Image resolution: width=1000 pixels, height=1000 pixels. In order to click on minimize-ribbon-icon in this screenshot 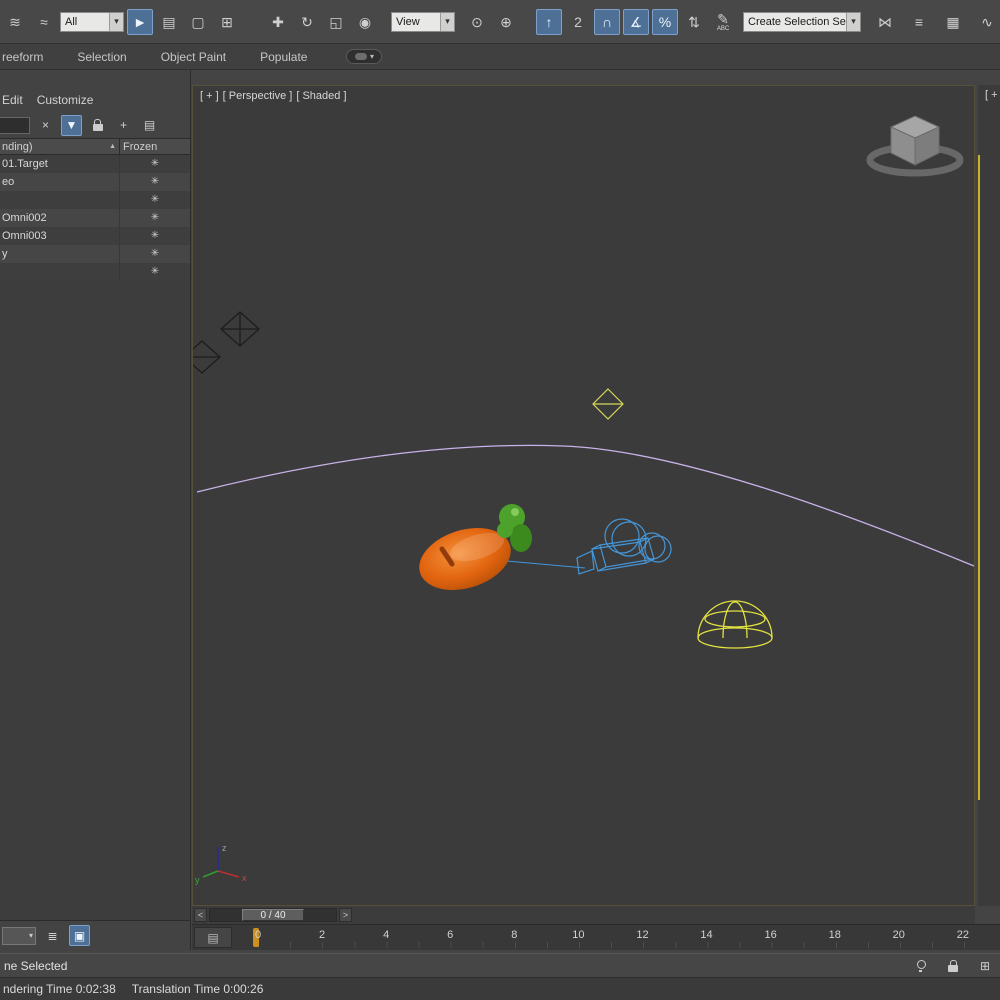, I will do `click(360, 56)`.